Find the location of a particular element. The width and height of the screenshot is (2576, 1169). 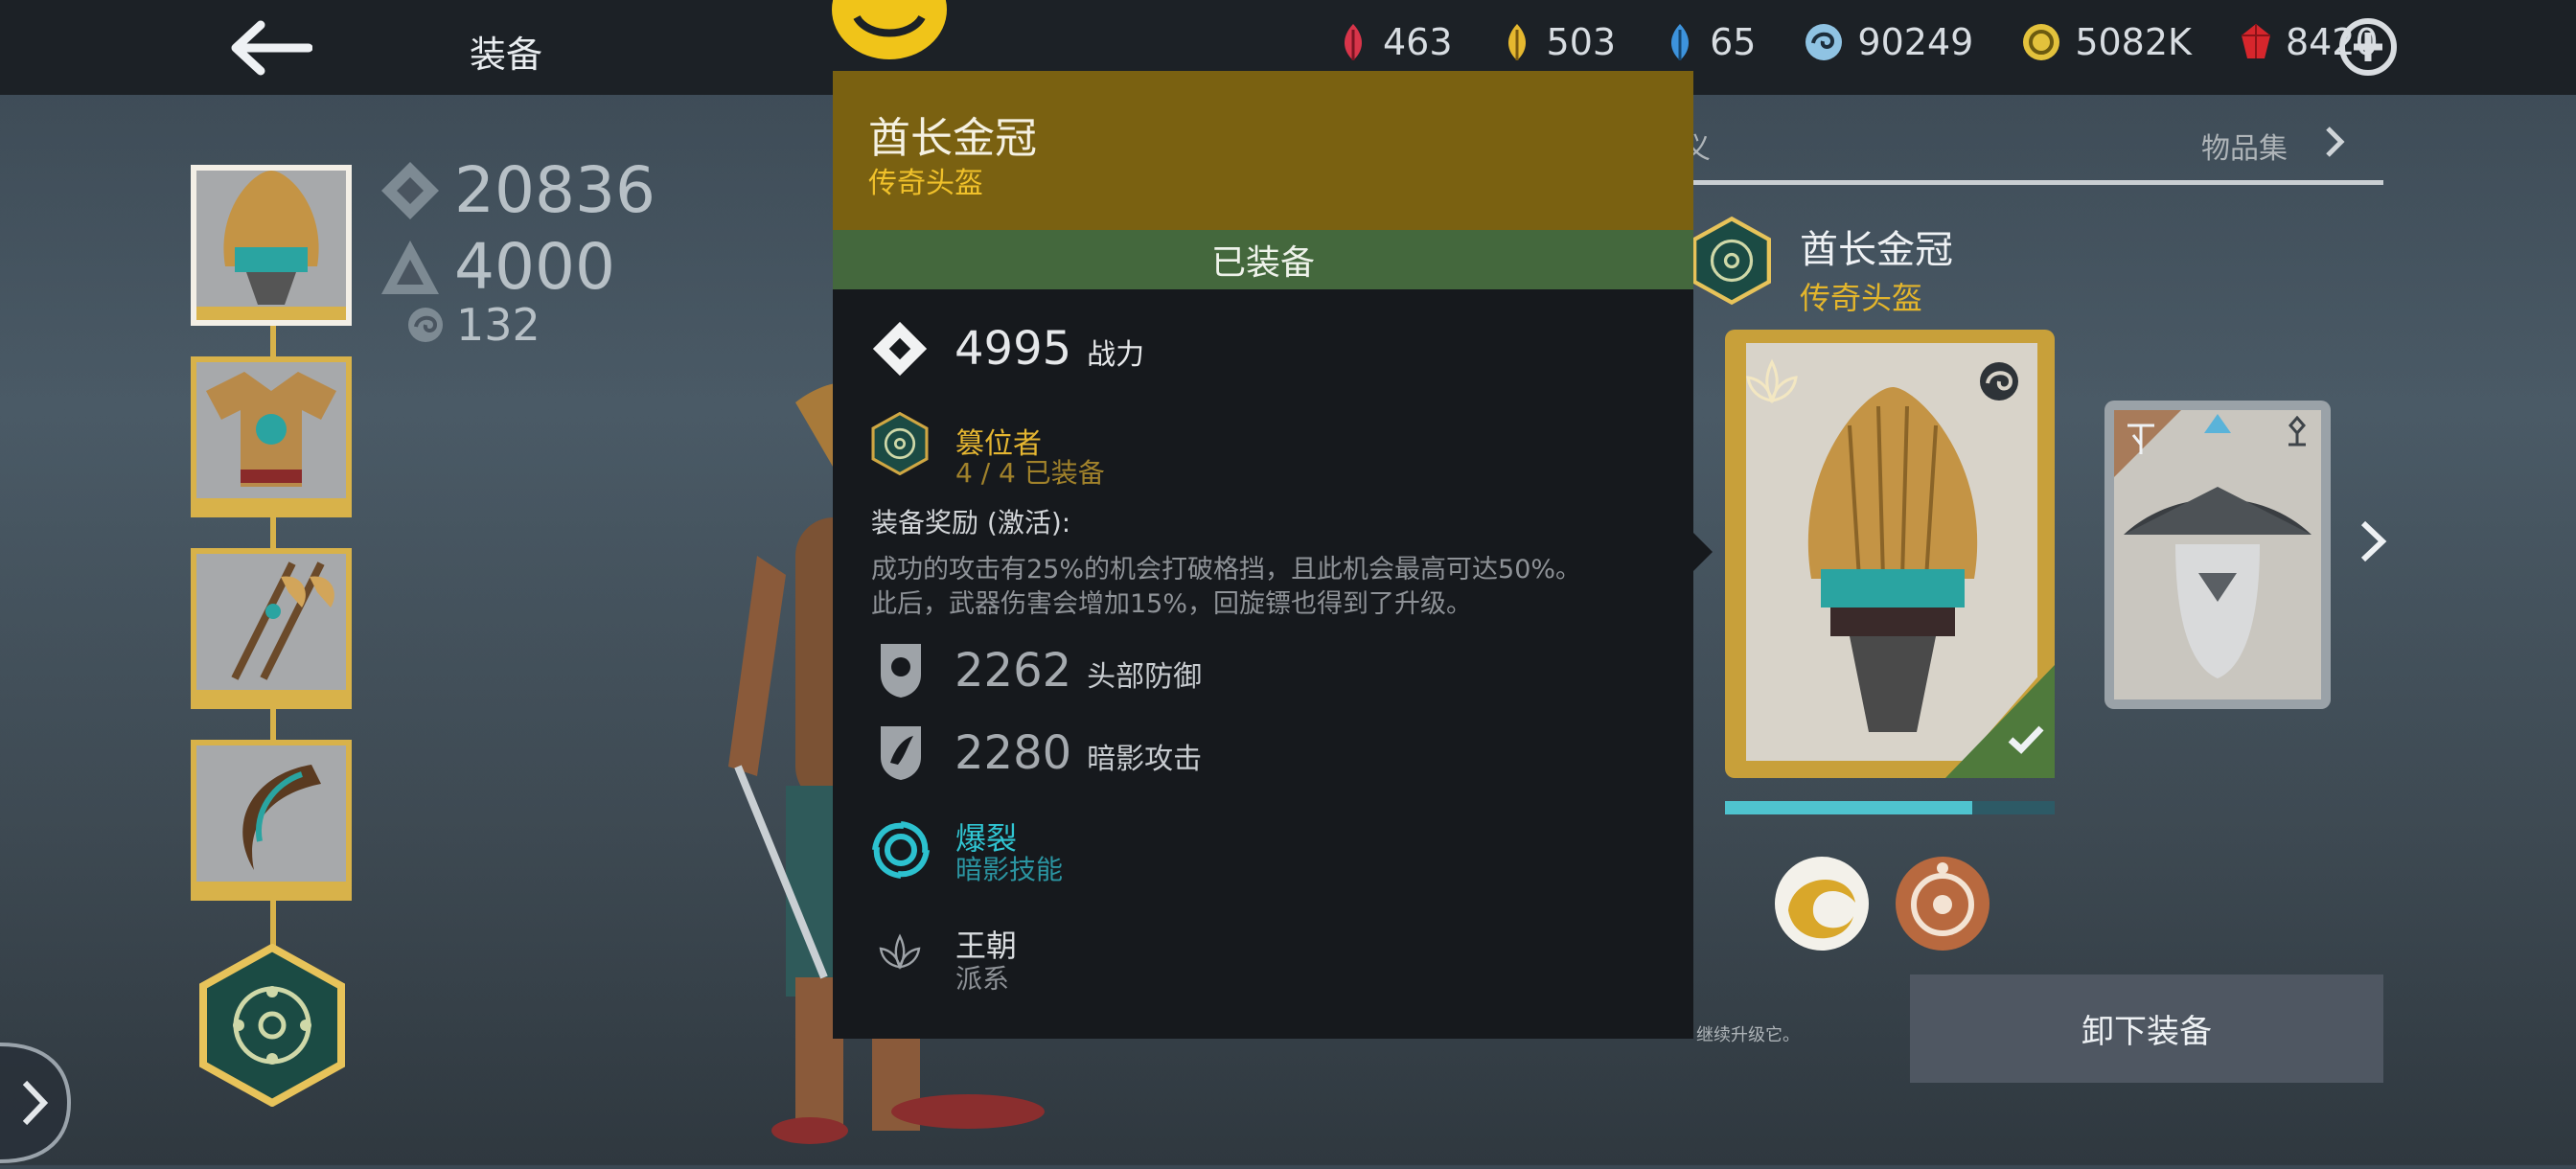

next-item-chevron-icon is located at coordinates (2373, 541).